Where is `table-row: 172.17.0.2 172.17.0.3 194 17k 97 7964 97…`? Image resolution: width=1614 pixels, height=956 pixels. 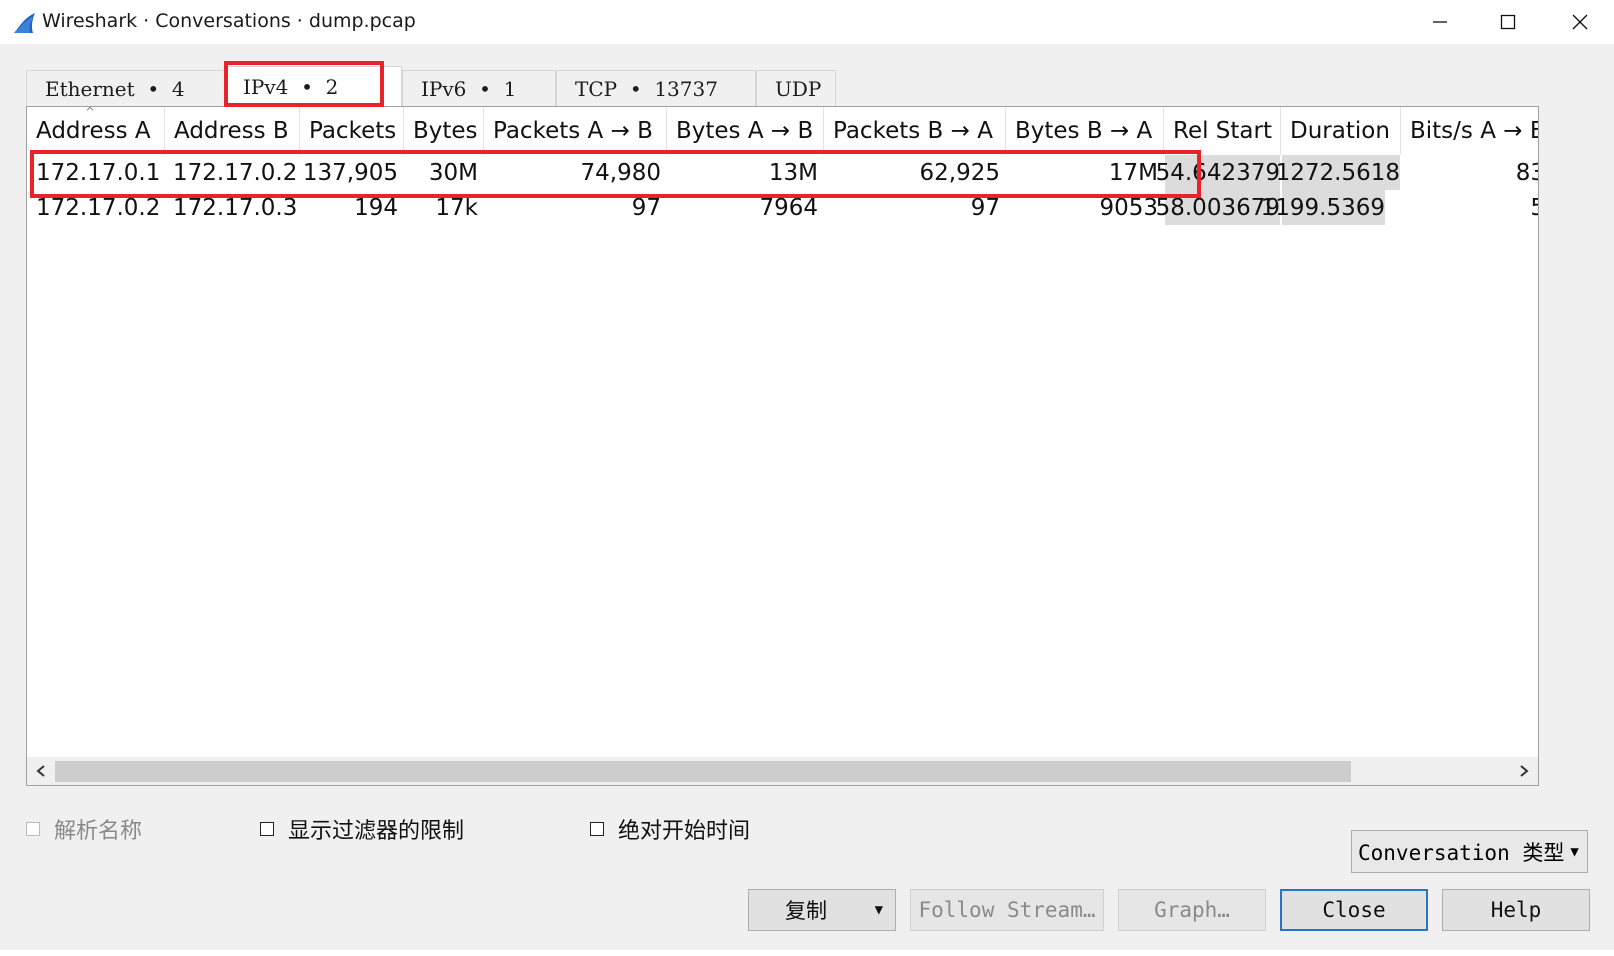 table-row: 172.17.0.2 172.17.0.3 194 17k 97 7964 97… is located at coordinates (782, 207).